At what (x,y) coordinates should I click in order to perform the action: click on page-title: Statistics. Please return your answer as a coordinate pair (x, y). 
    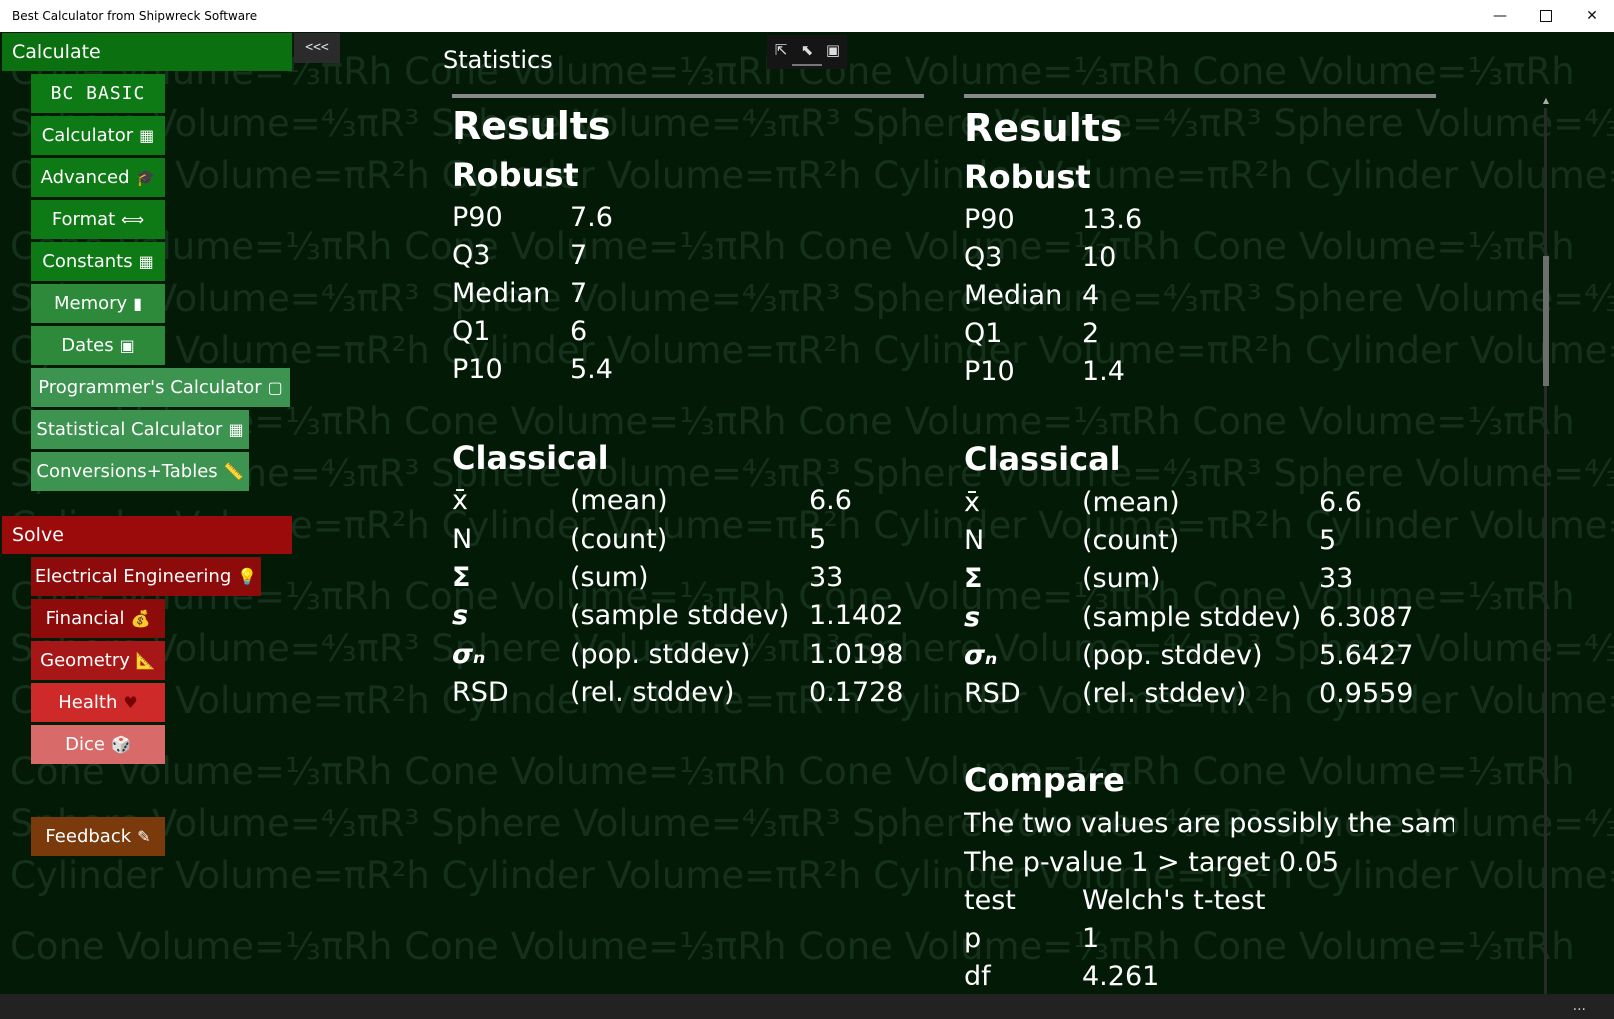
    Looking at the image, I should click on (498, 60).